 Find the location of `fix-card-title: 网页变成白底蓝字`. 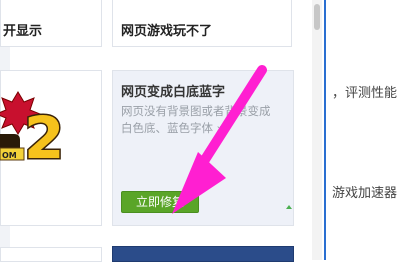

fix-card-title: 网页变成白底蓝字 is located at coordinates (173, 92).